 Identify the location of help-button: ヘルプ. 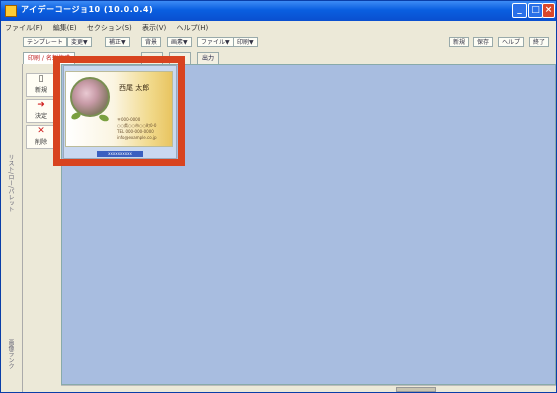
(511, 42).